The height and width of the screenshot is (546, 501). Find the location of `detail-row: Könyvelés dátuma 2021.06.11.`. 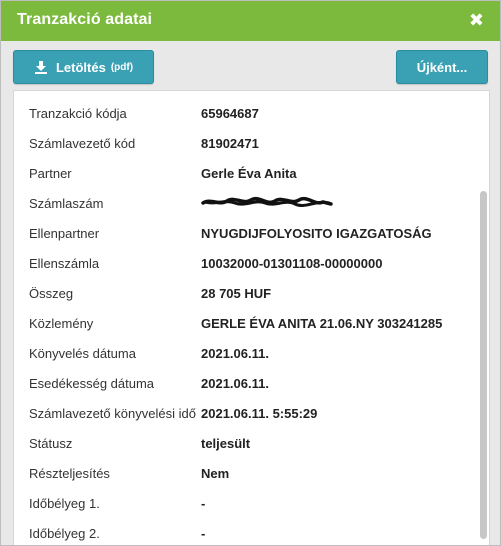

detail-row: Könyvelés dátuma 2021.06.11. is located at coordinates (251, 353).